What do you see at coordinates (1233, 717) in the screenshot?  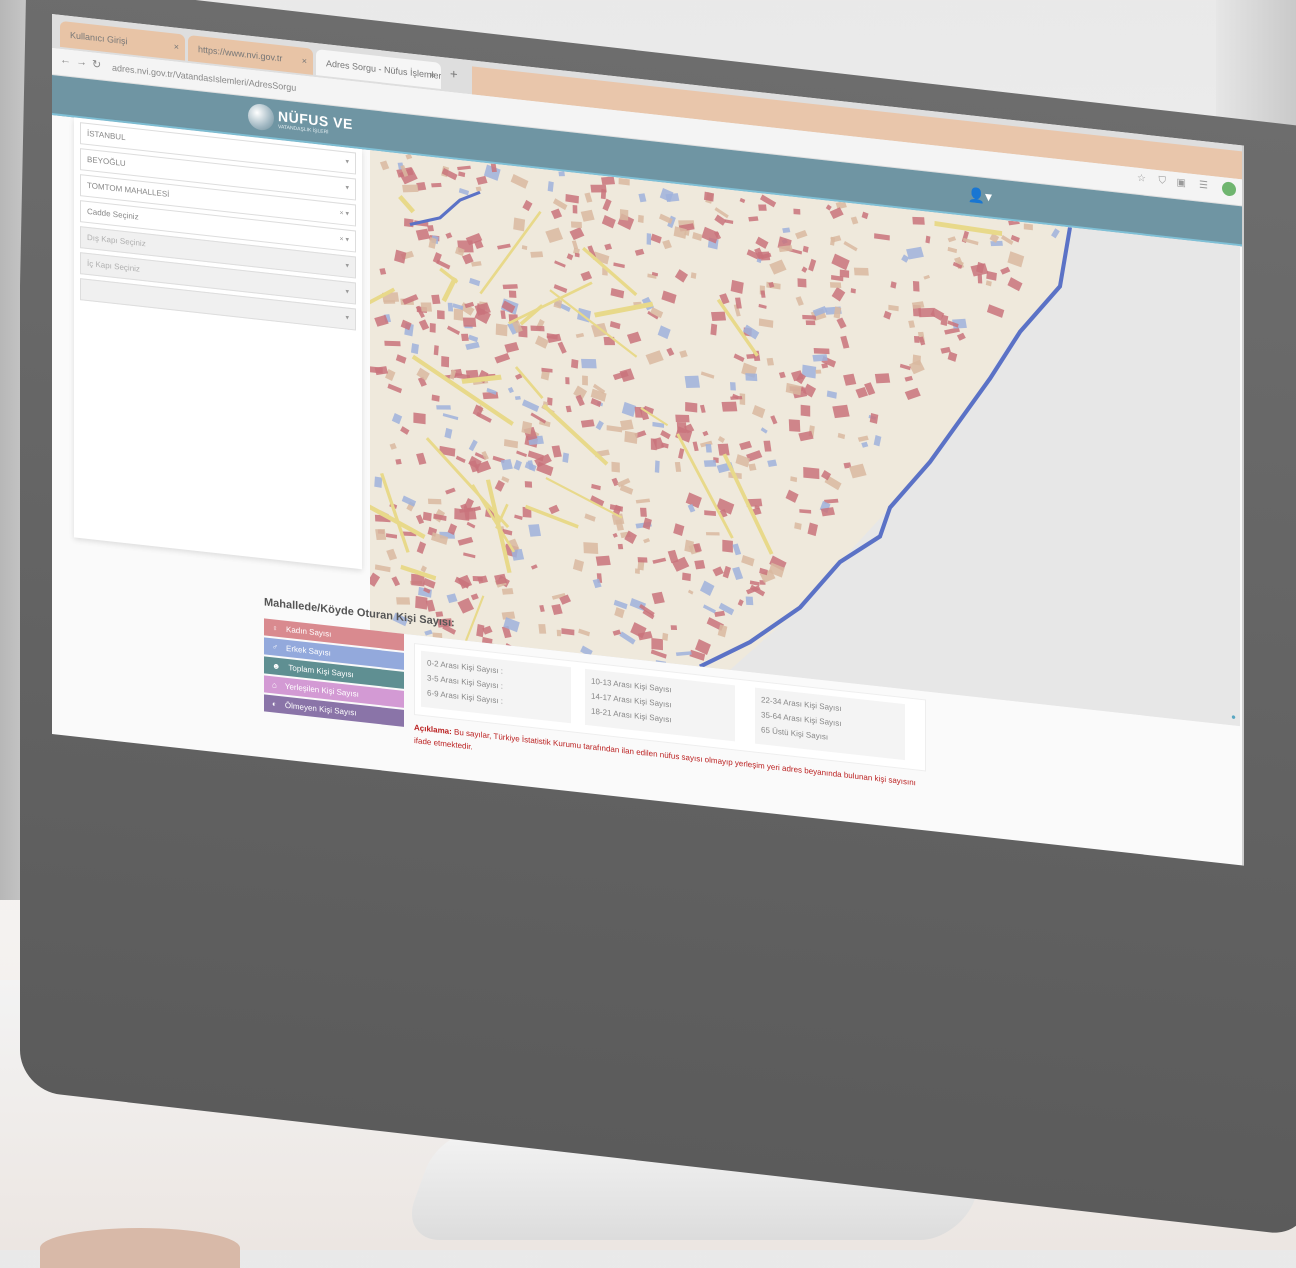 I see `map-attribution-icon: ●` at bounding box center [1233, 717].